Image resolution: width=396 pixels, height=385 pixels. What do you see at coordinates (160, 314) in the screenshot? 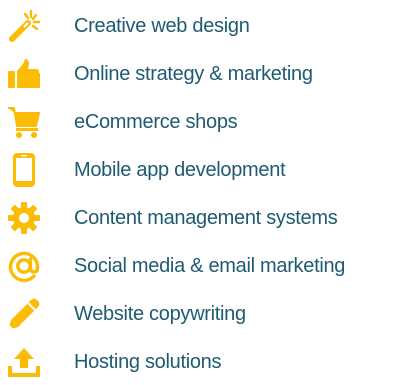
I see `service-label: Website copywriting` at bounding box center [160, 314].